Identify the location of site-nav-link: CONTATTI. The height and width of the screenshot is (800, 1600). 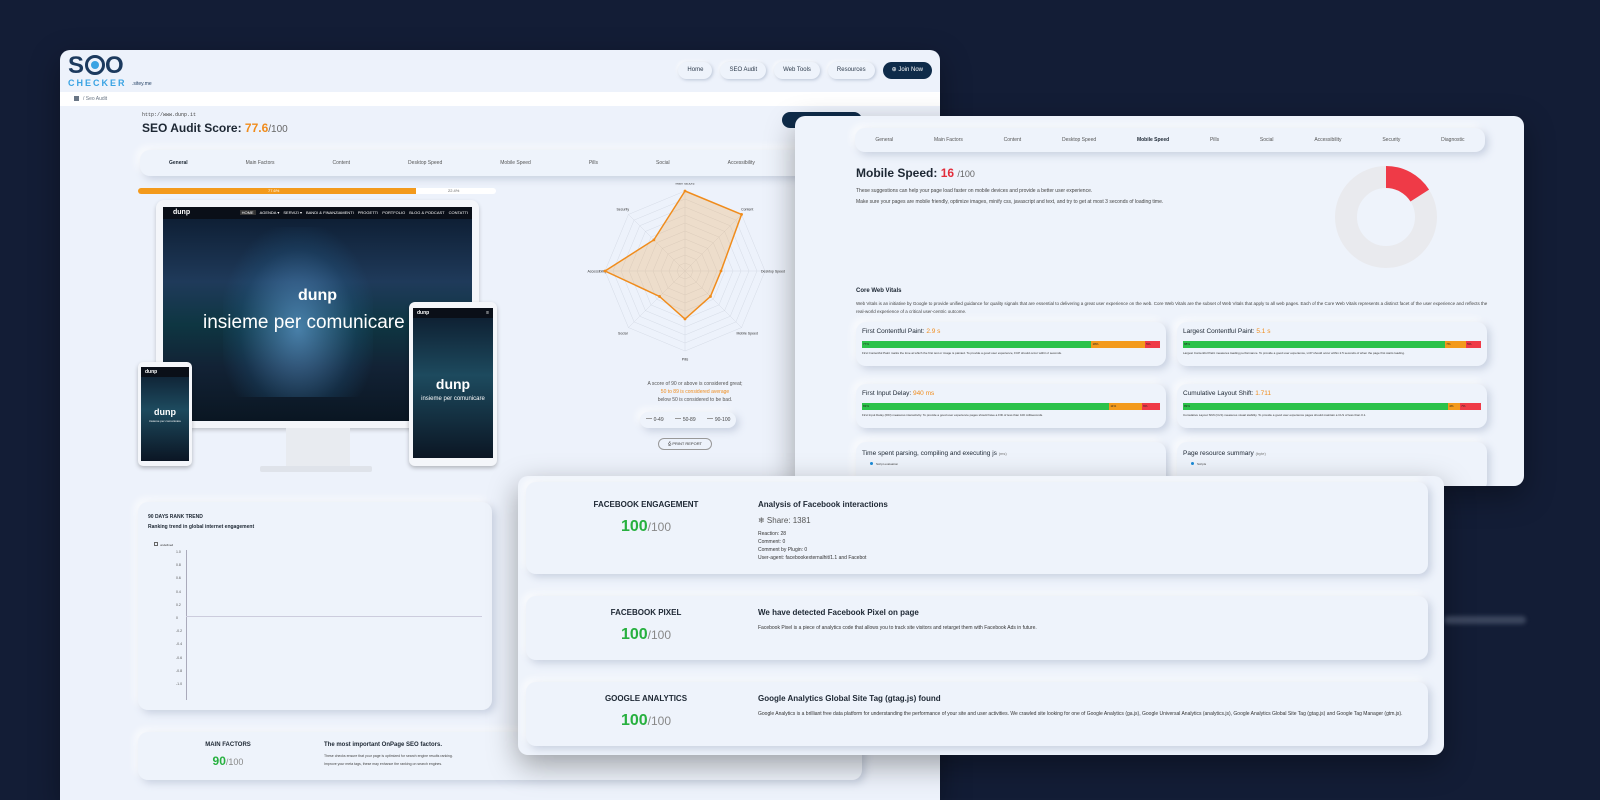
(458, 212).